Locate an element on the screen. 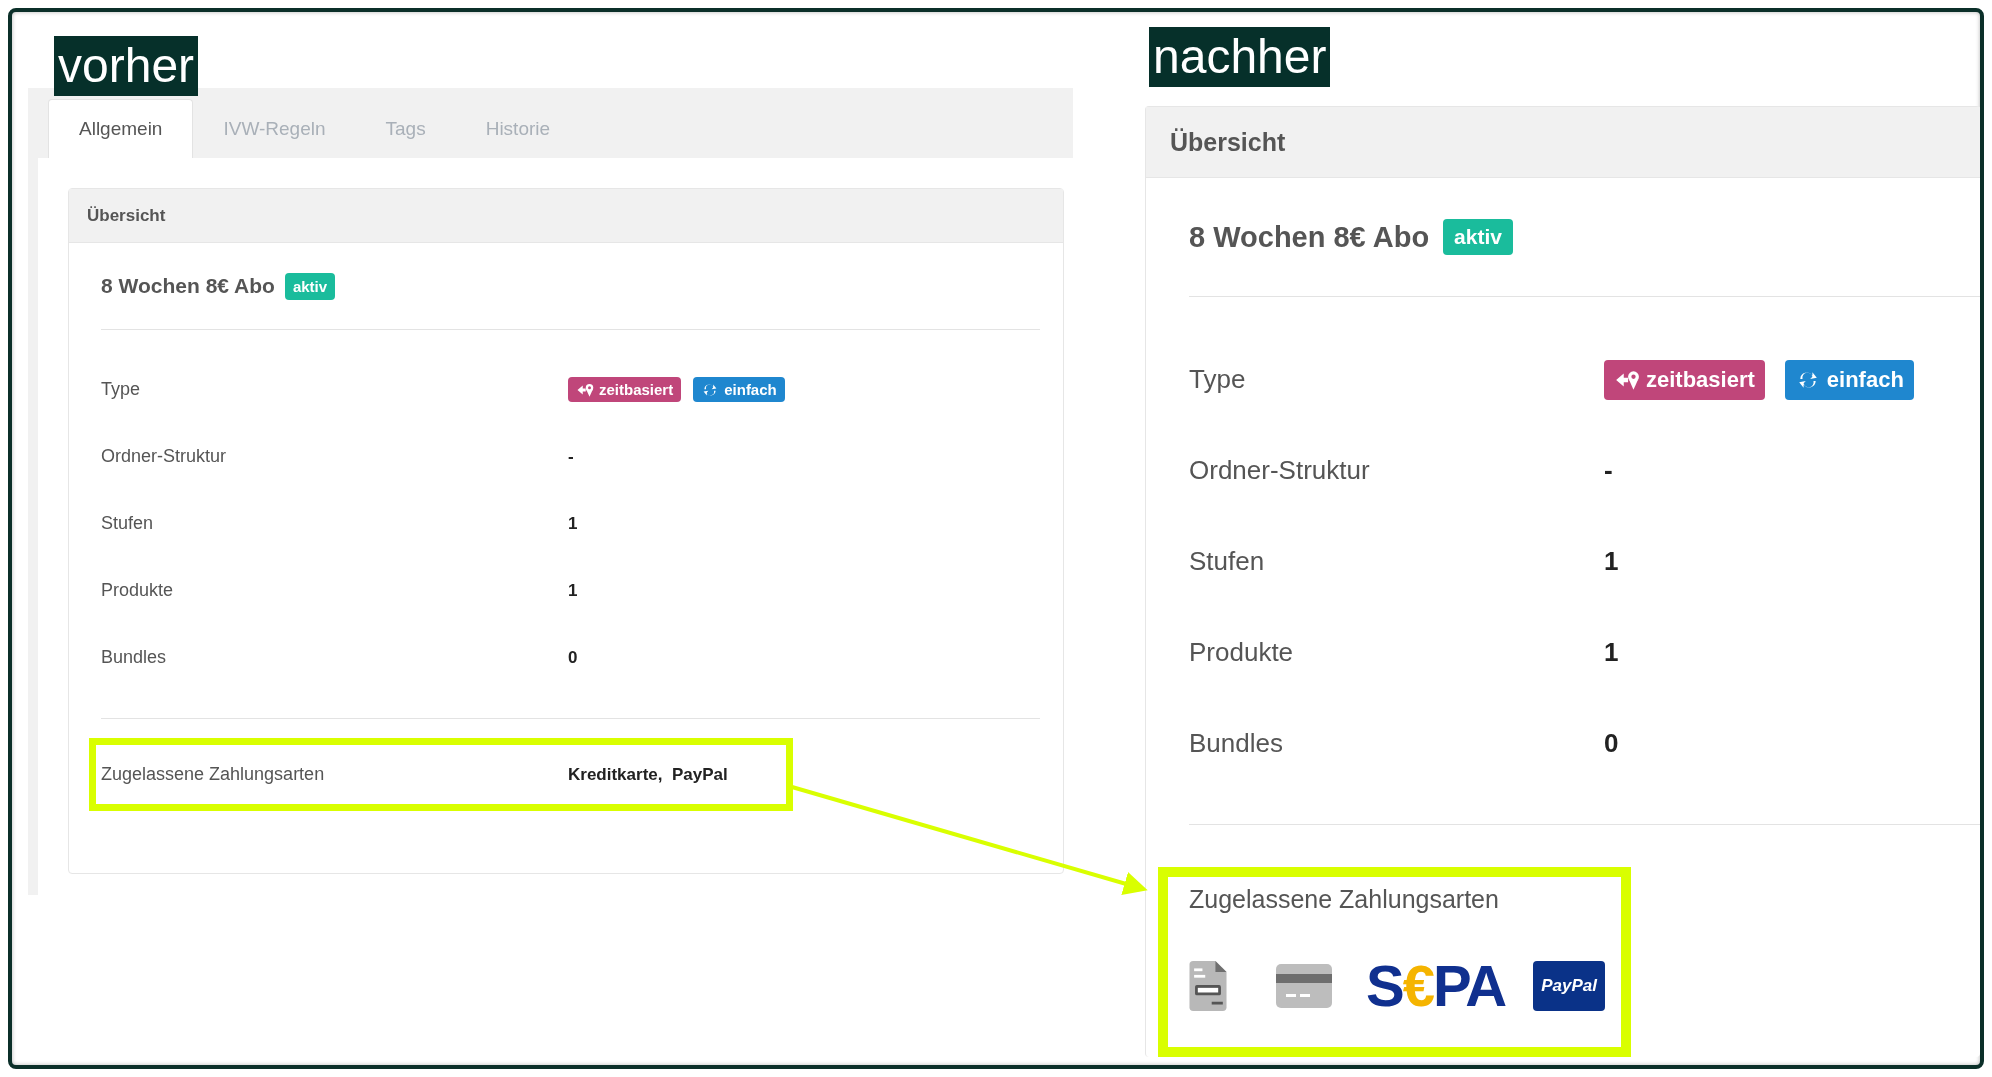 This screenshot has height=1077, width=1992. panel-label: nachher is located at coordinates (1240, 57).